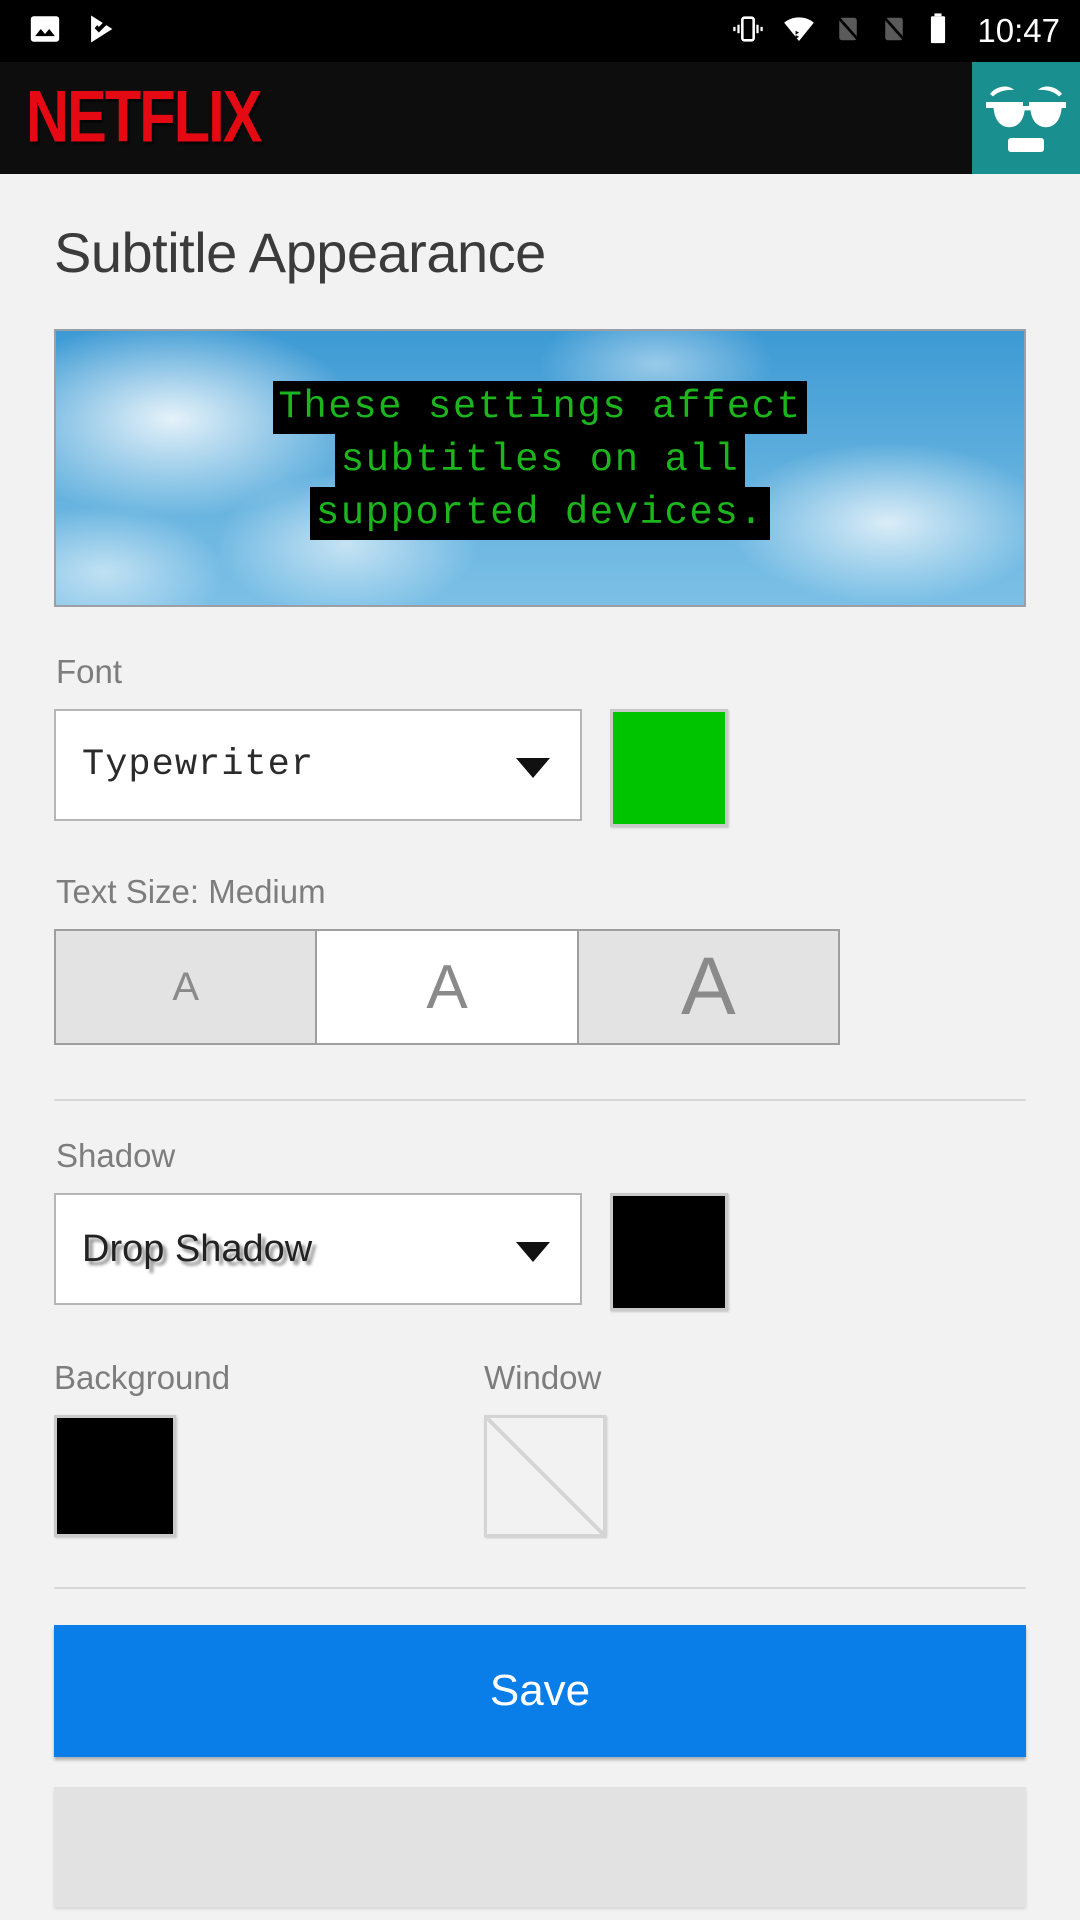 The width and height of the screenshot is (1080, 1920). I want to click on font-select: Typewriter, so click(318, 765).